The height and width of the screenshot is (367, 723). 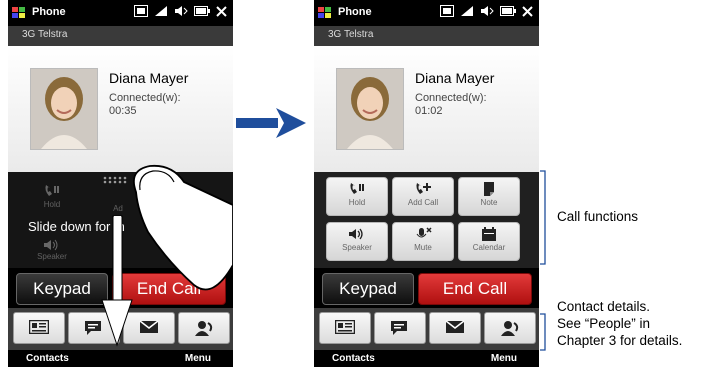 I want to click on call-status: Connected(w): 00:35, so click(x=145, y=105).